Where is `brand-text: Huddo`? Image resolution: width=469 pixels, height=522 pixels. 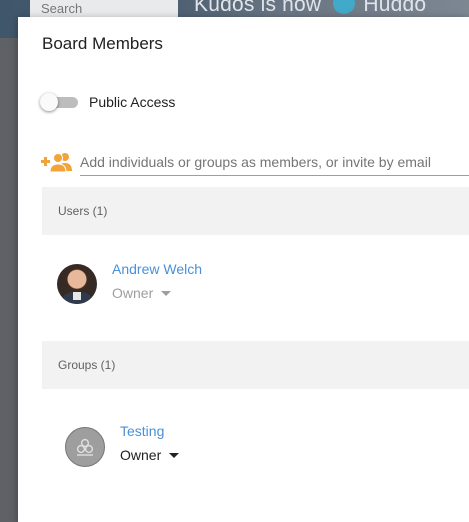
brand-text: Huddo is located at coordinates (395, 8).